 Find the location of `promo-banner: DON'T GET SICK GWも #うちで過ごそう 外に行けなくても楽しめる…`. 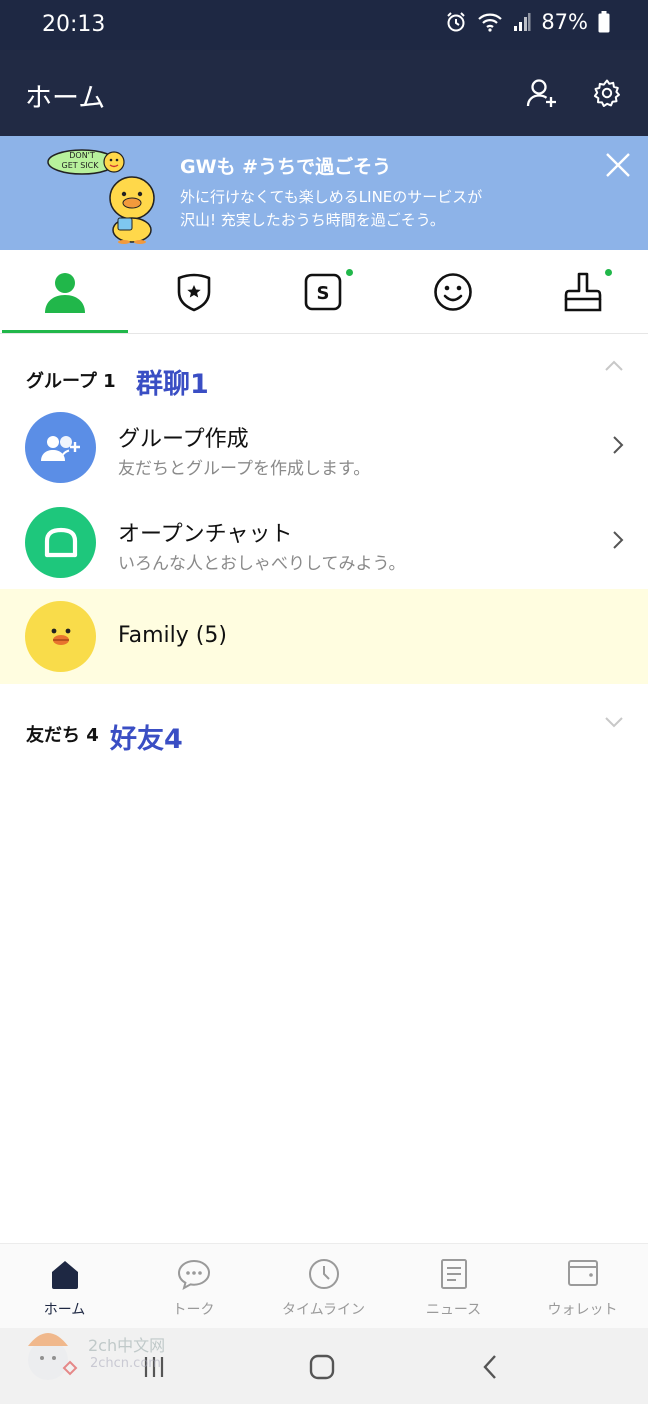

promo-banner: DON'T GET SICK GWも #うちで過ごそう 外に行けなくても楽しめる… is located at coordinates (324, 193).